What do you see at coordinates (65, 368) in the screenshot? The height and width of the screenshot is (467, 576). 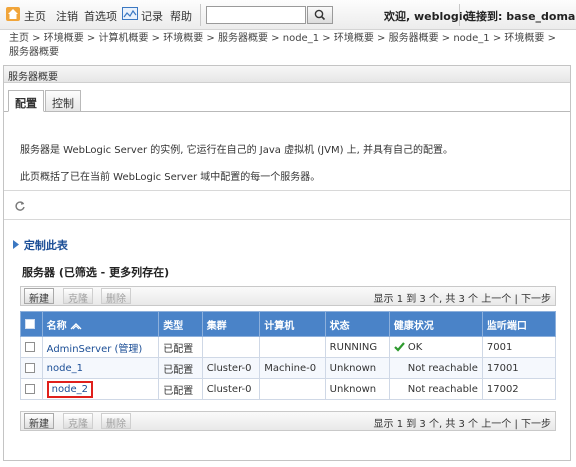 I see `server-link-node1: node_1` at bounding box center [65, 368].